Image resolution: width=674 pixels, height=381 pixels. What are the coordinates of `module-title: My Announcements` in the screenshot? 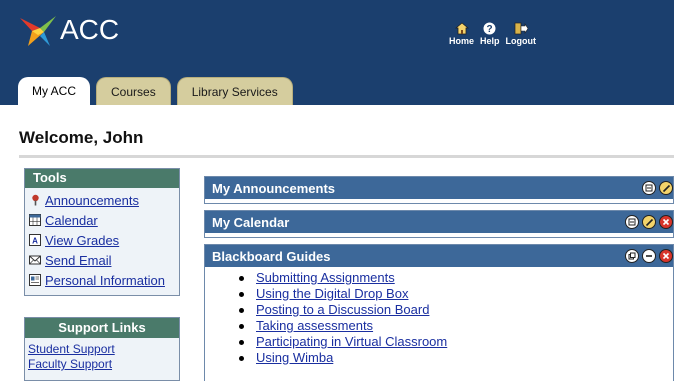 It's located at (274, 188).